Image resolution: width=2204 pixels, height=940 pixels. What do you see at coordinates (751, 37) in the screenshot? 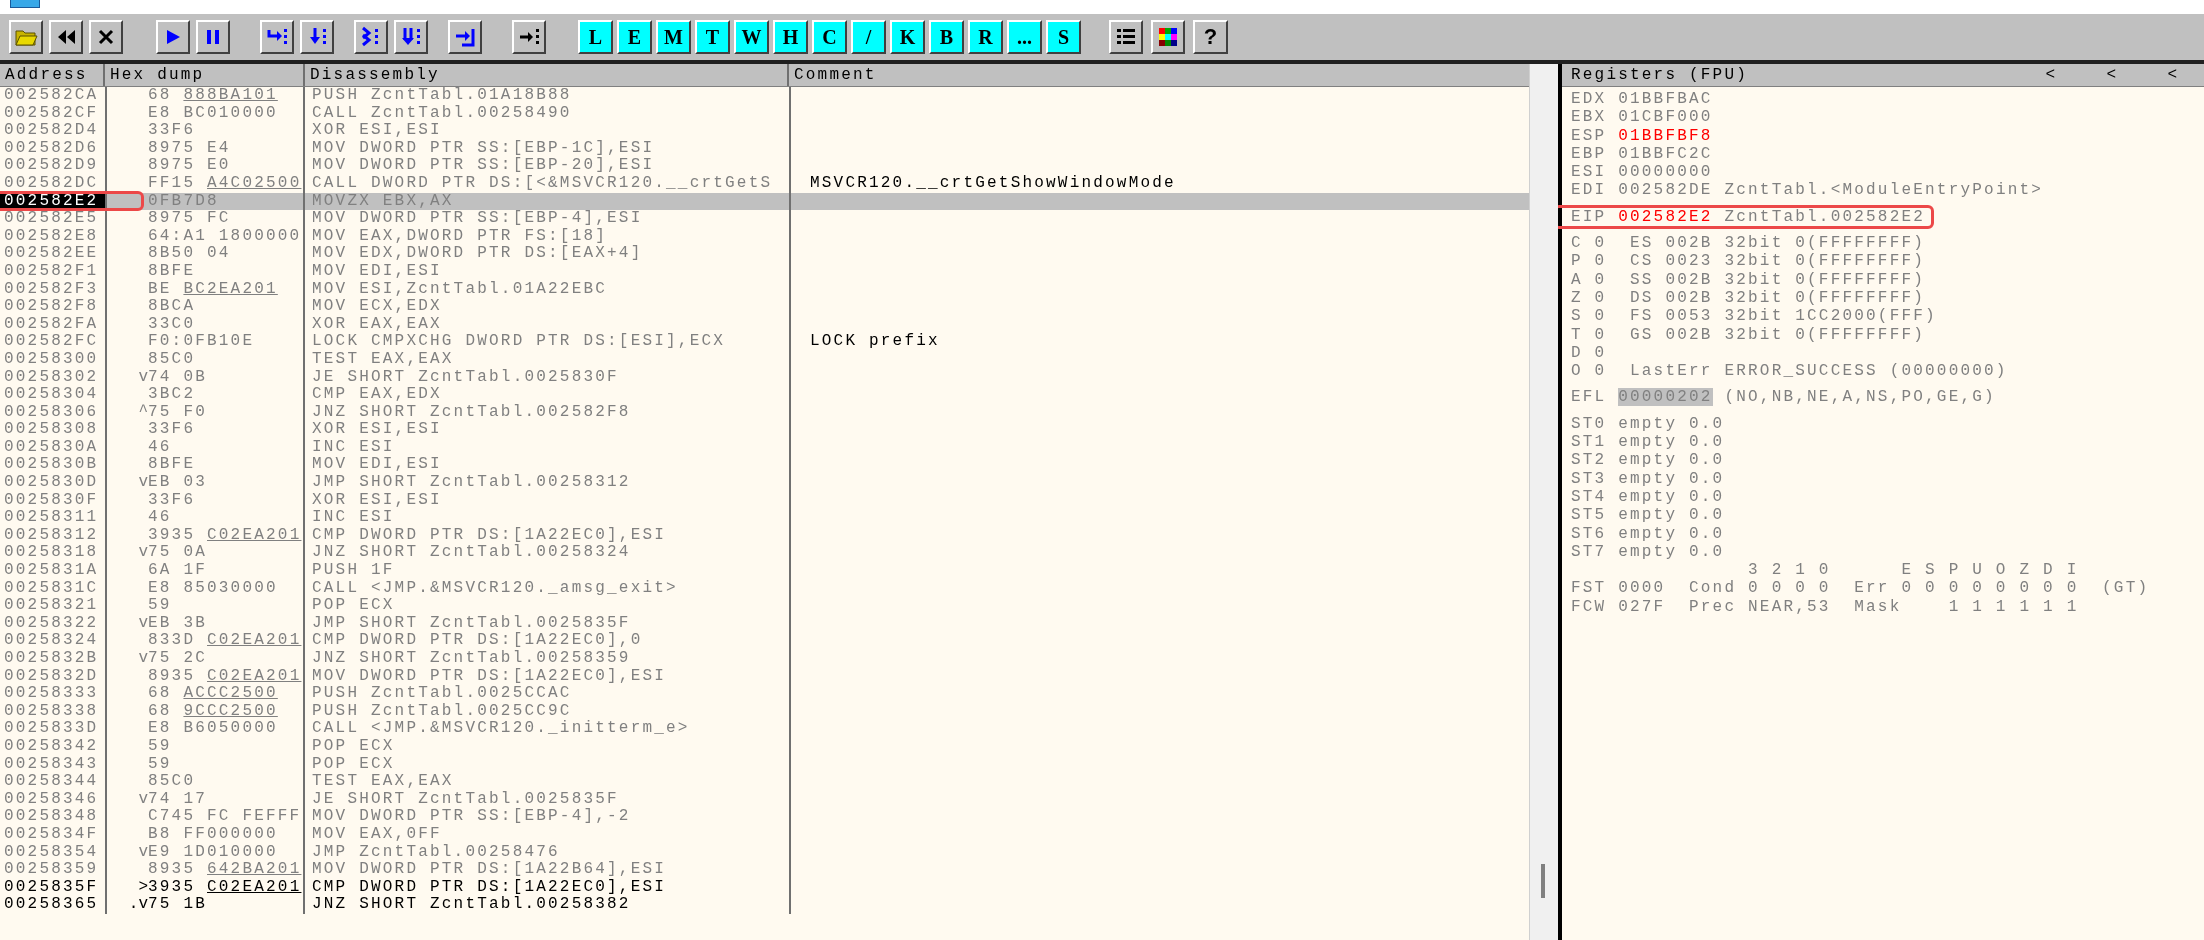
I see `toolbar-button: W` at bounding box center [751, 37].